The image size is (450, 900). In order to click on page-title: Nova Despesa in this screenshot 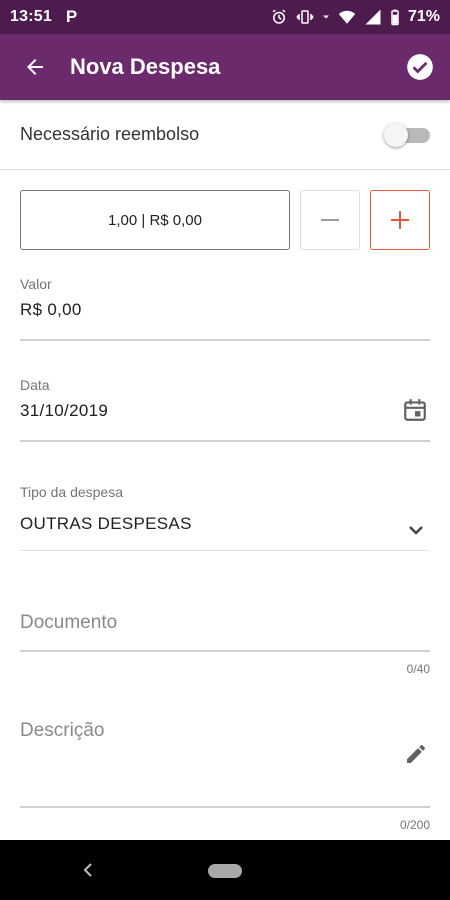, I will do `click(145, 66)`.